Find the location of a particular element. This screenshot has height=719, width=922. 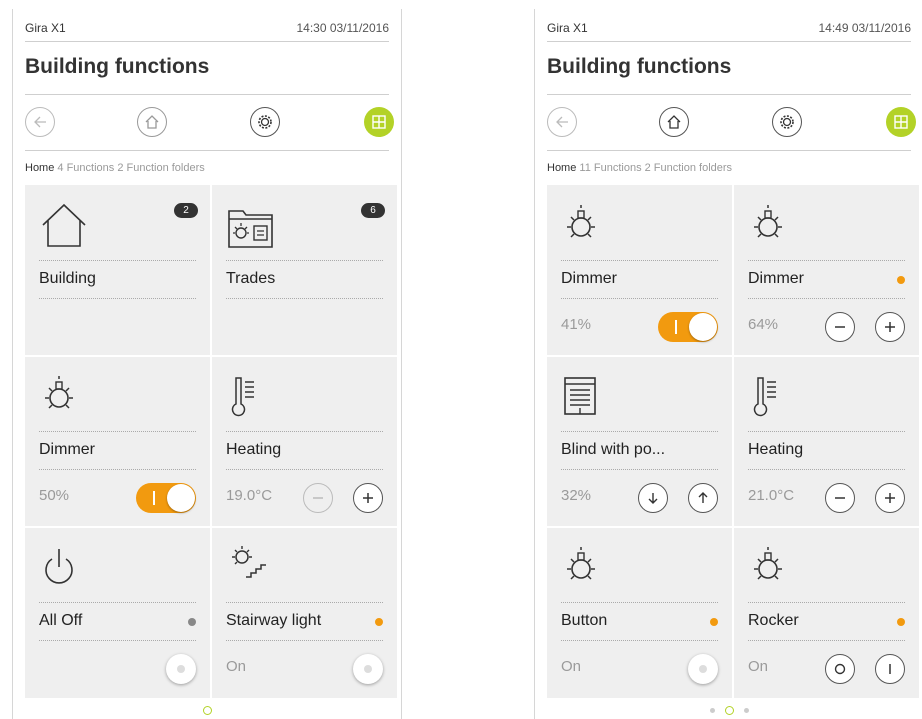

status-bar: Gira X1 14:30 03/11/2016 is located at coordinates (207, 25).